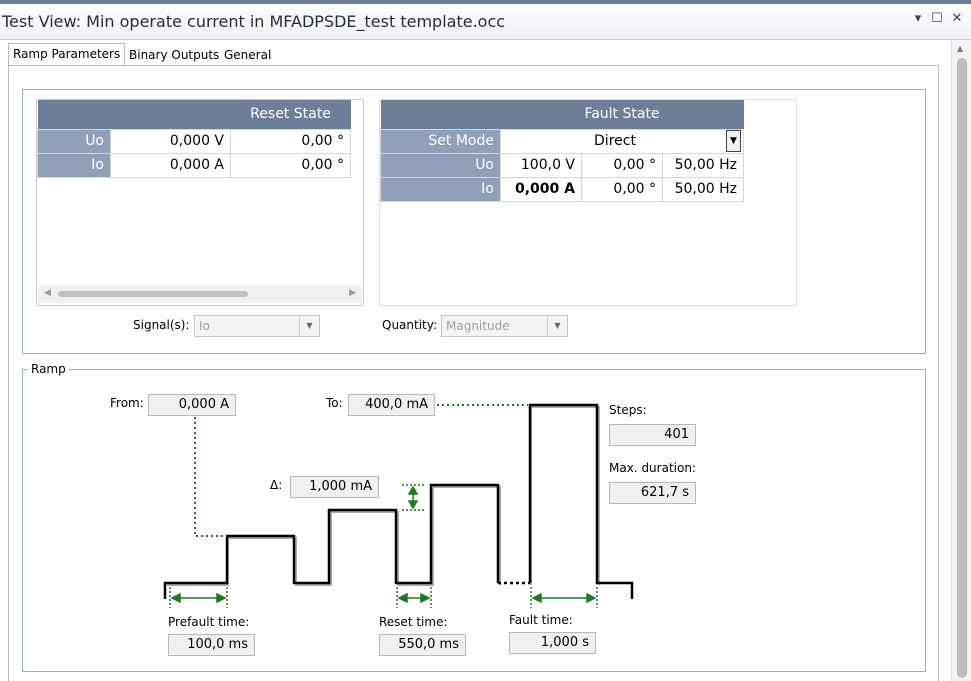 The height and width of the screenshot is (681, 971). I want to click on reset-arrow, so click(414, 597).